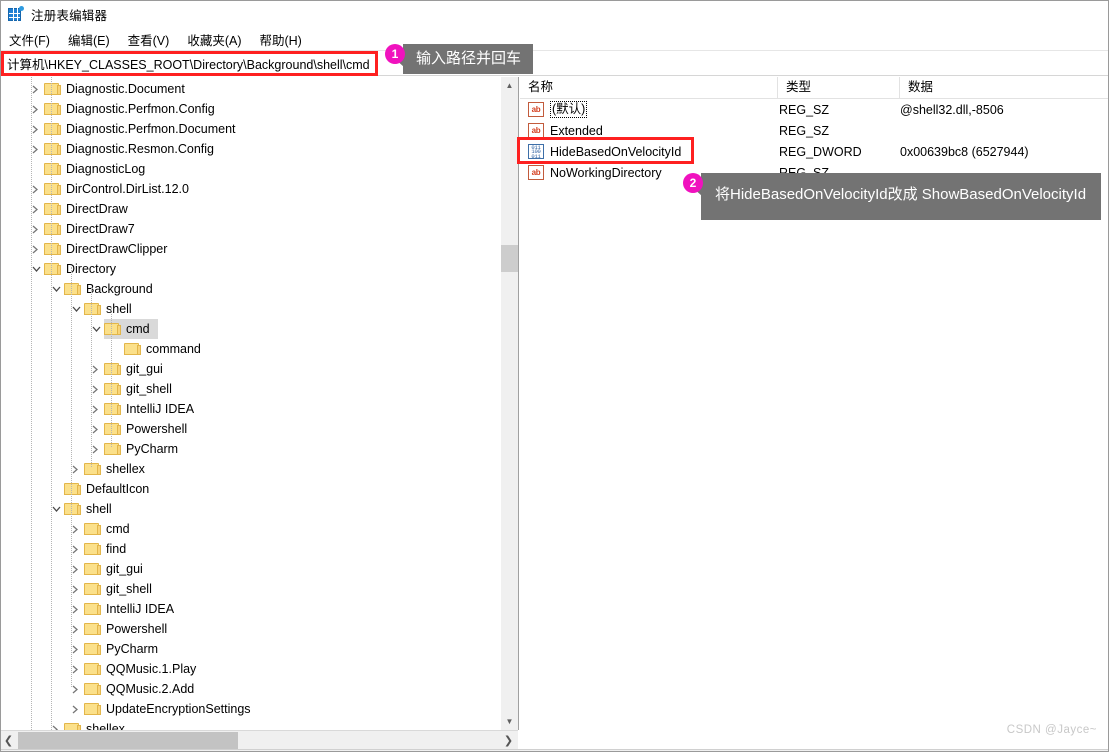 The width and height of the screenshot is (1109, 752). Describe the element at coordinates (106, 489) in the screenshot. I see `tree-item-content: DefaultIcon` at that location.